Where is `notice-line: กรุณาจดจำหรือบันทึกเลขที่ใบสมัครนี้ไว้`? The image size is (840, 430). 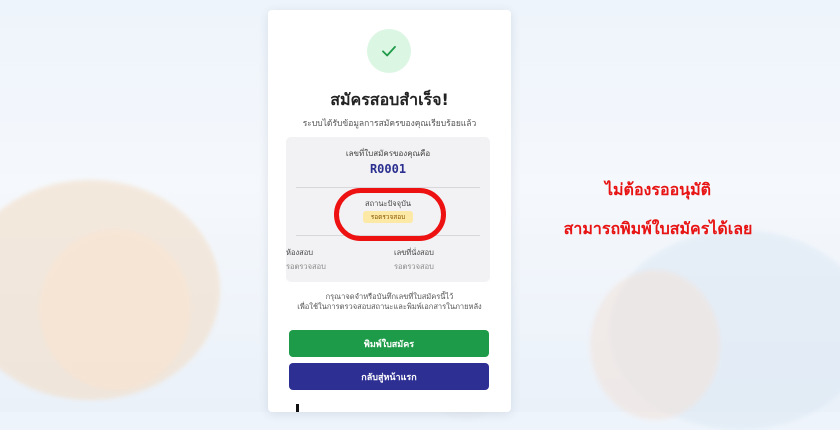
notice-line: กรุณาจดจำหรือบันทึกเลขที่ใบสมัครนี้ไว้ is located at coordinates (389, 296).